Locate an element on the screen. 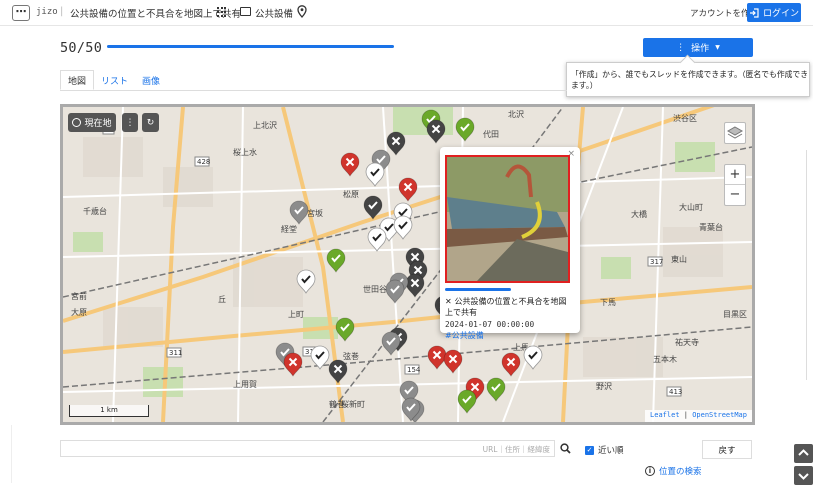  chevron-down-icon is located at coordinates (803, 476).